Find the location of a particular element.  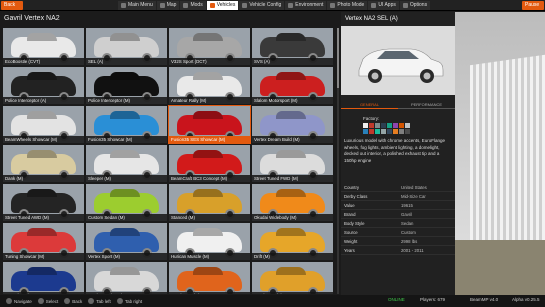

config-tile-label: Vertex Dream Build (M) is located at coordinates (292, 139).